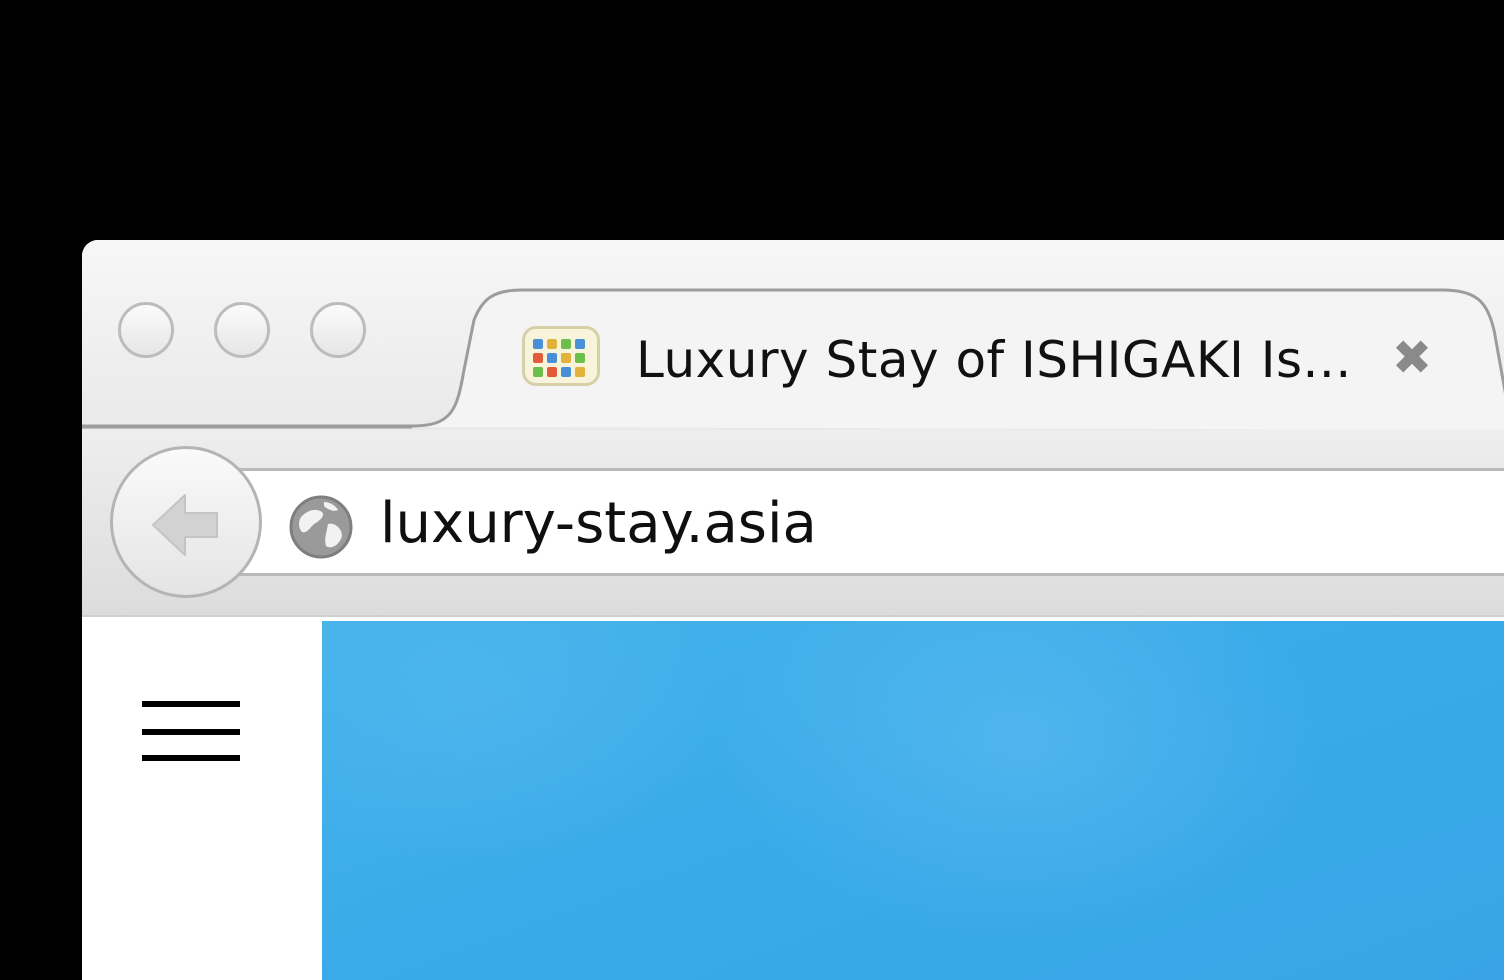 The width and height of the screenshot is (1504, 980). What do you see at coordinates (598, 524) in the screenshot?
I see `url-text: luxury-stay.asia` at bounding box center [598, 524].